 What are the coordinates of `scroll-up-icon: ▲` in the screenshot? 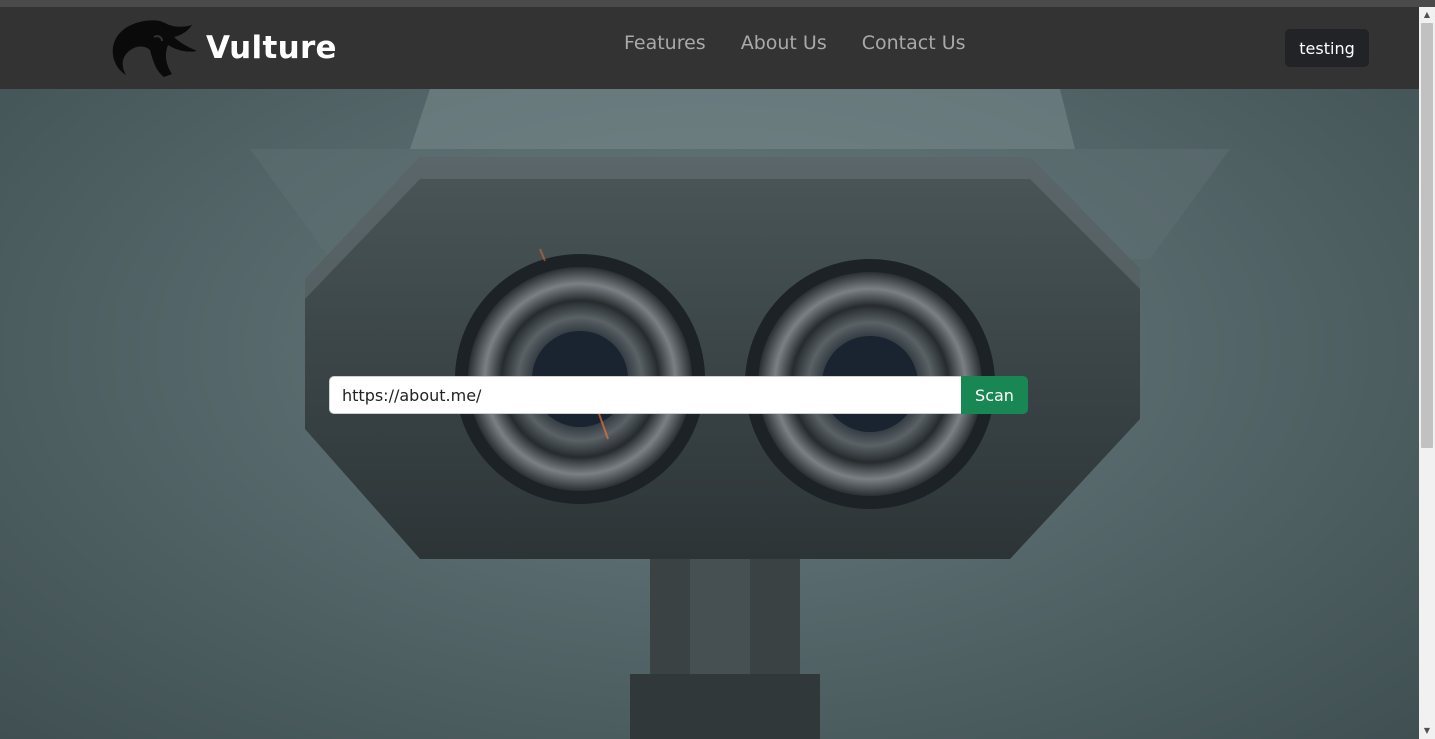 It's located at (1427, 15).